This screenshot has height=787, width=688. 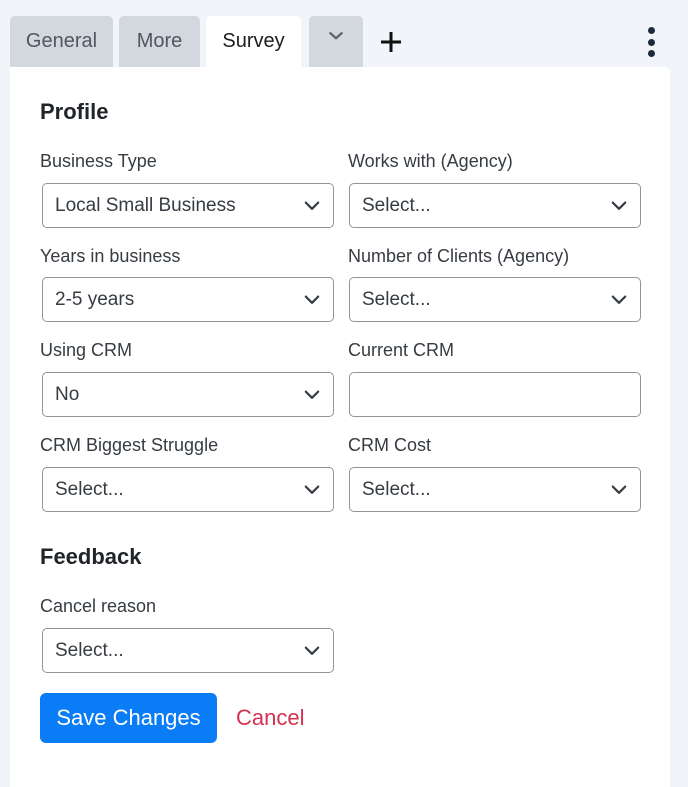 I want to click on tab-overflow-dropdown, so click(x=336, y=41).